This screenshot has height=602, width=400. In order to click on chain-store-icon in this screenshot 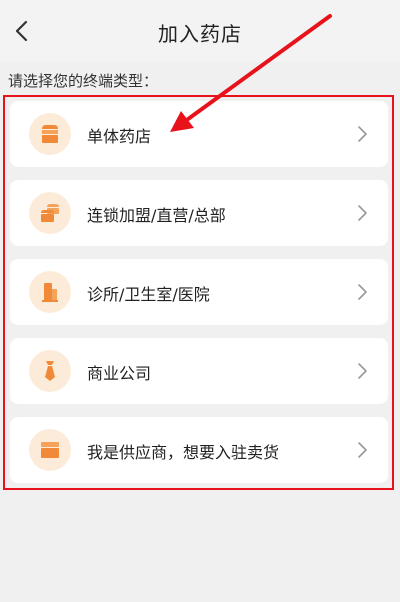, I will do `click(50, 213)`.